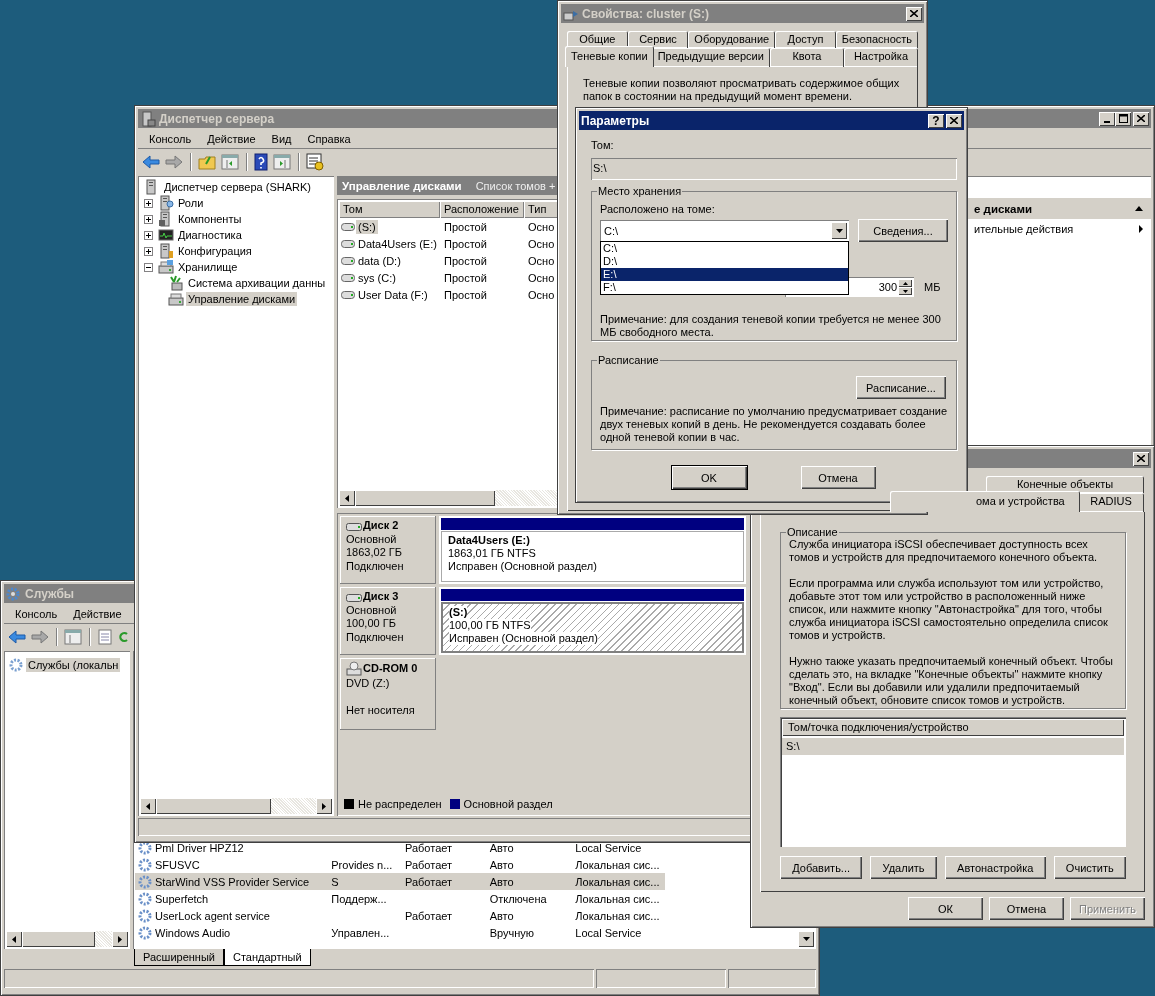 The width and height of the screenshot is (1155, 996). I want to click on tree-item: Система архивации данны, so click(257, 283).